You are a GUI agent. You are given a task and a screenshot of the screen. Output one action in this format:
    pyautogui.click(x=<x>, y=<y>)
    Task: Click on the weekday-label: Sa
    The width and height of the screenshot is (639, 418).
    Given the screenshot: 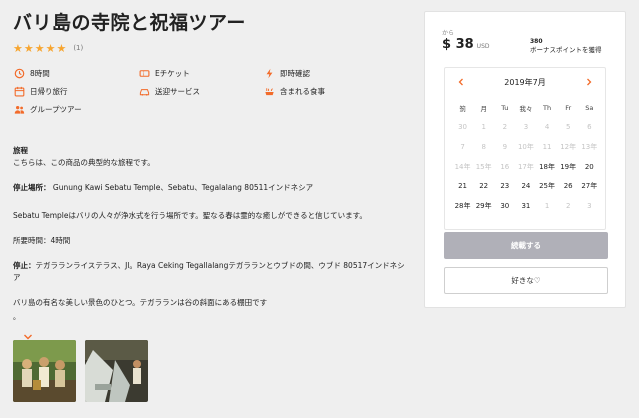 What is the action you would take?
    pyautogui.click(x=589, y=107)
    